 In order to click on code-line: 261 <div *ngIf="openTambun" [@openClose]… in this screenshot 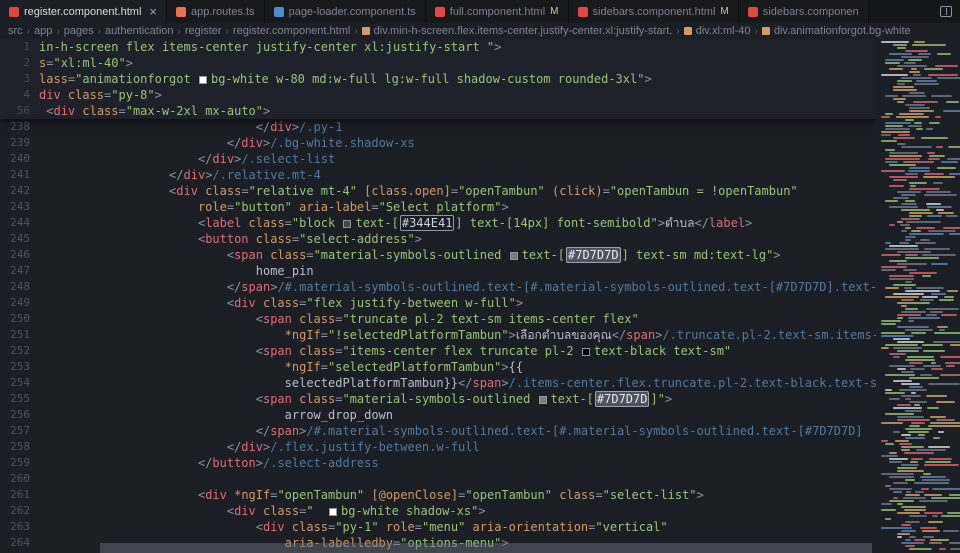, I will do `click(438, 495)`.